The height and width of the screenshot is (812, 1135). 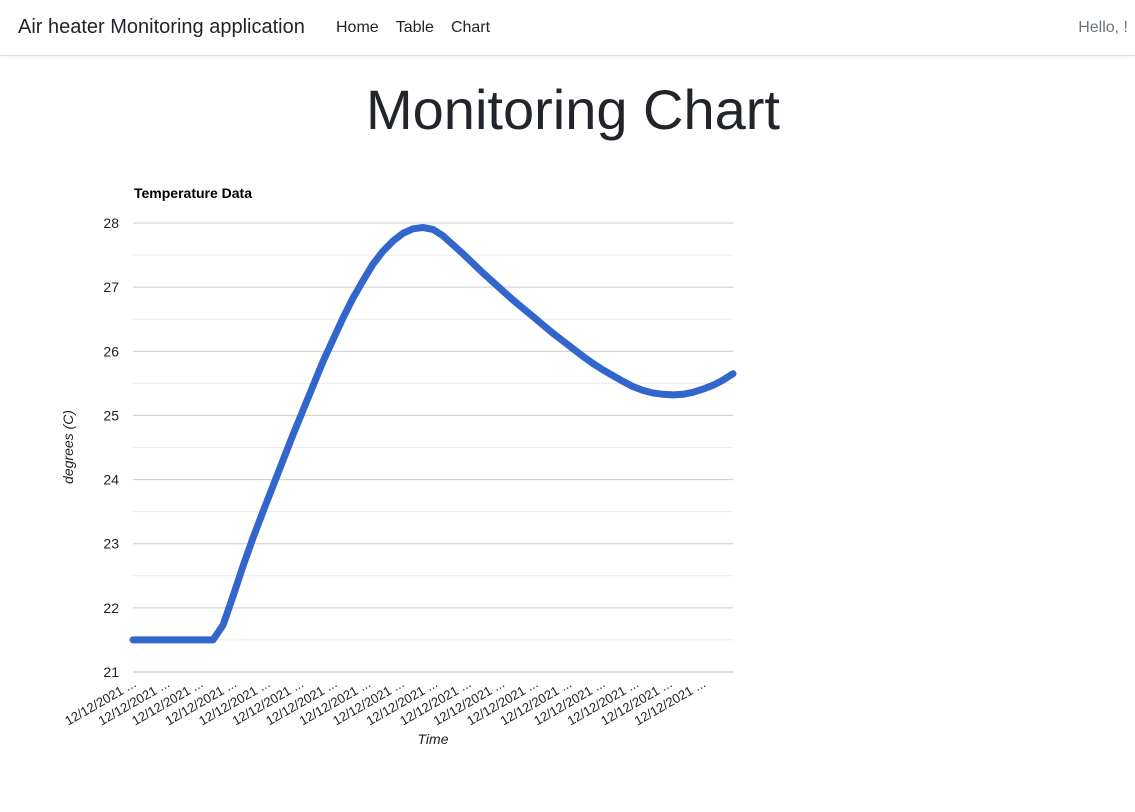 What do you see at coordinates (433, 739) in the screenshot?
I see `x-axis-title: Time` at bounding box center [433, 739].